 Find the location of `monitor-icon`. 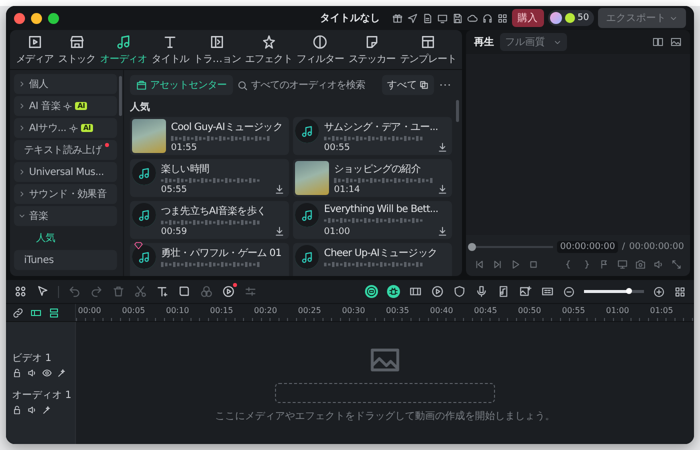

monitor-icon is located at coordinates (442, 18).